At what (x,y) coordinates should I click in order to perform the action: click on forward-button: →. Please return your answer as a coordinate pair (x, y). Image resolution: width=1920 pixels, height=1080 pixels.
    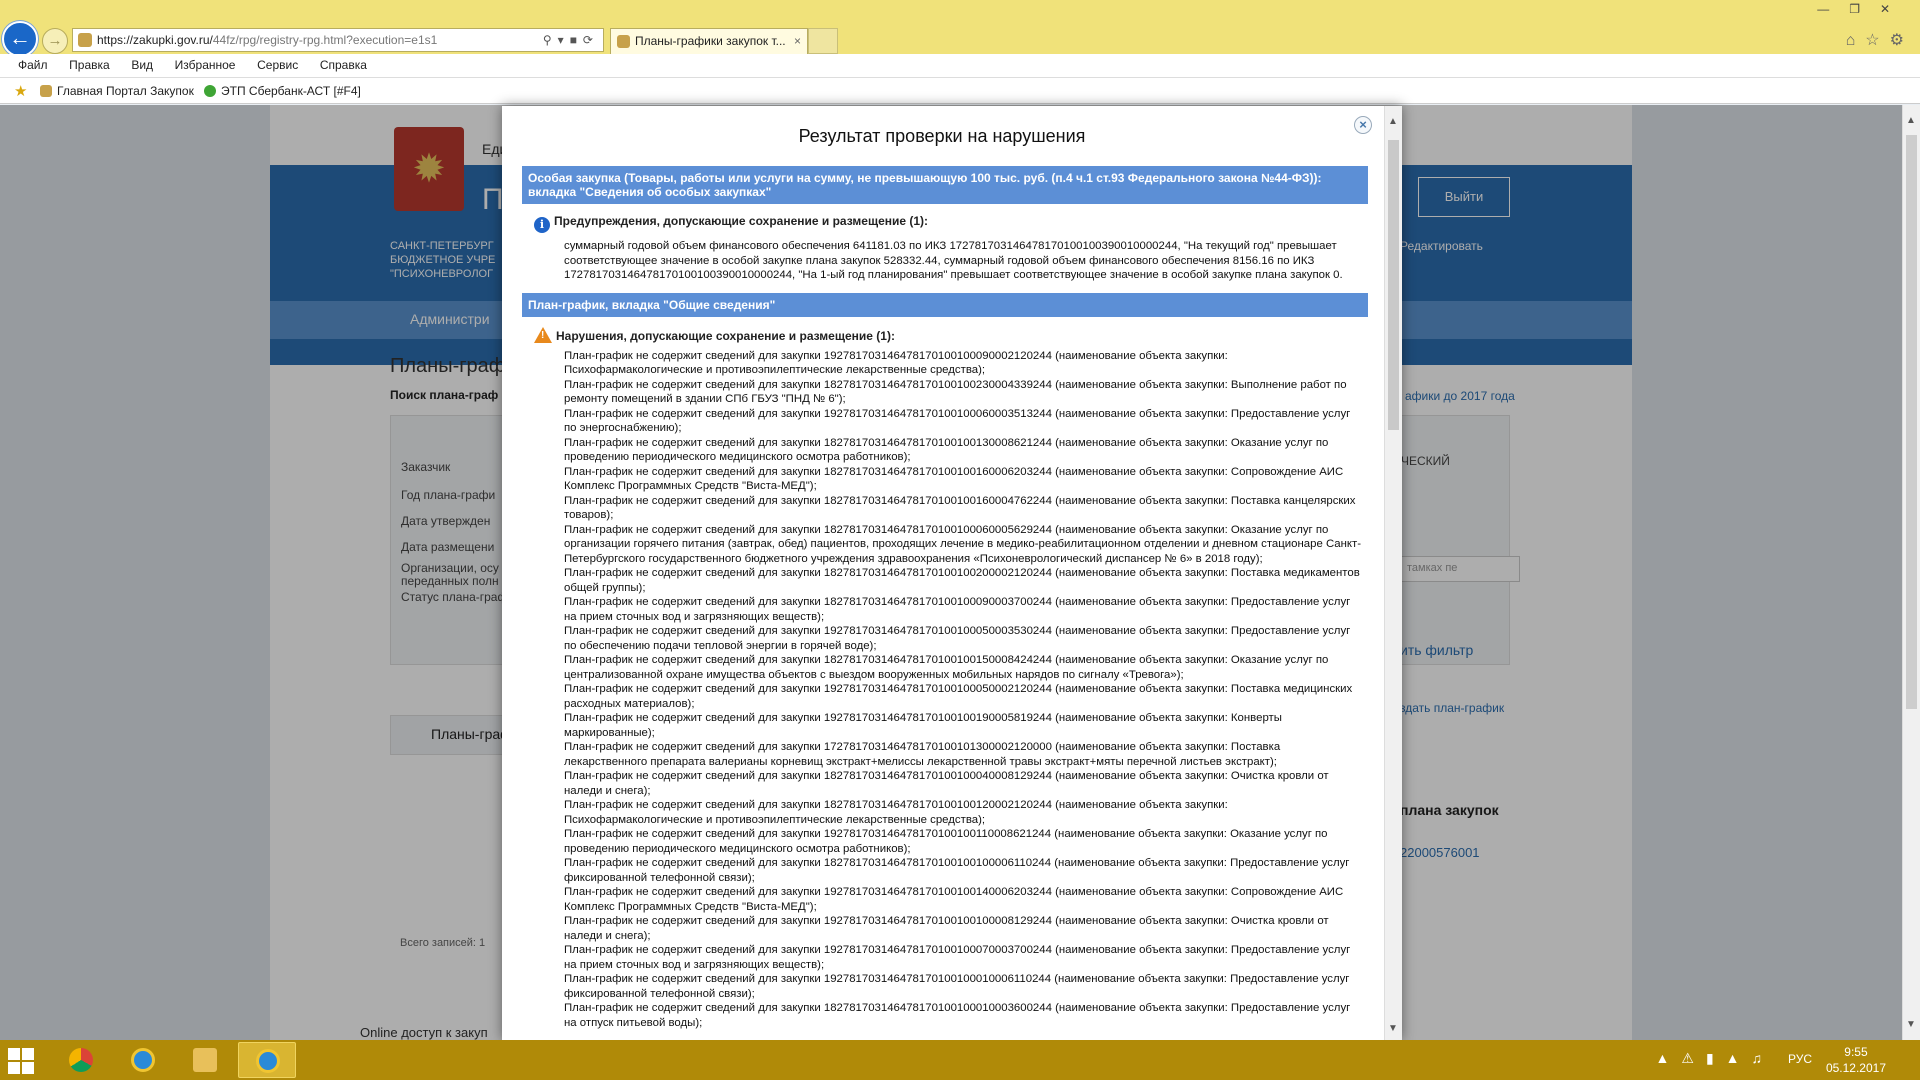
    Looking at the image, I should click on (55, 41).